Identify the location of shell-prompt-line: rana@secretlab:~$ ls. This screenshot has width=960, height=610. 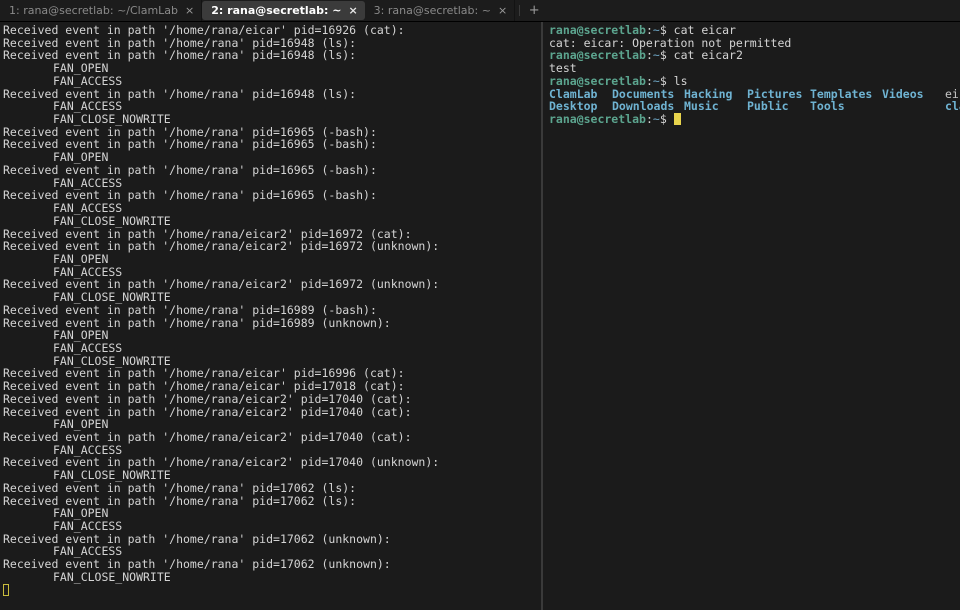
(754, 81).